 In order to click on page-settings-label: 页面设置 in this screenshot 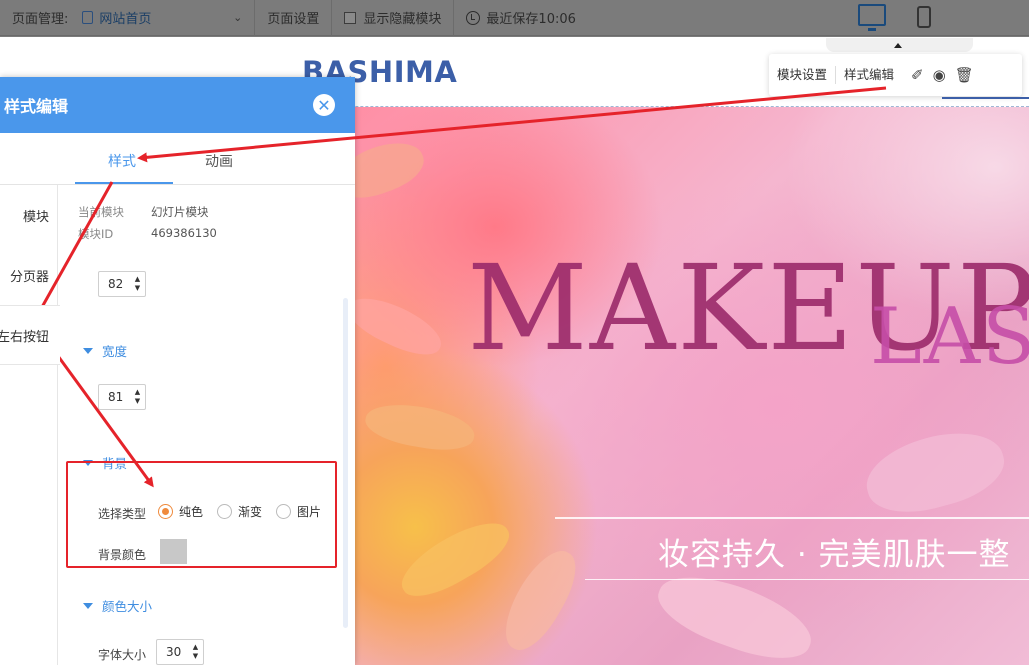, I will do `click(293, 19)`.